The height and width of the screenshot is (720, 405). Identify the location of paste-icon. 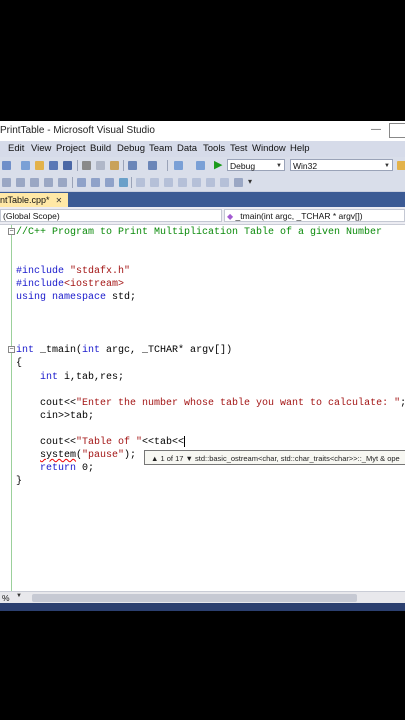
(114, 165).